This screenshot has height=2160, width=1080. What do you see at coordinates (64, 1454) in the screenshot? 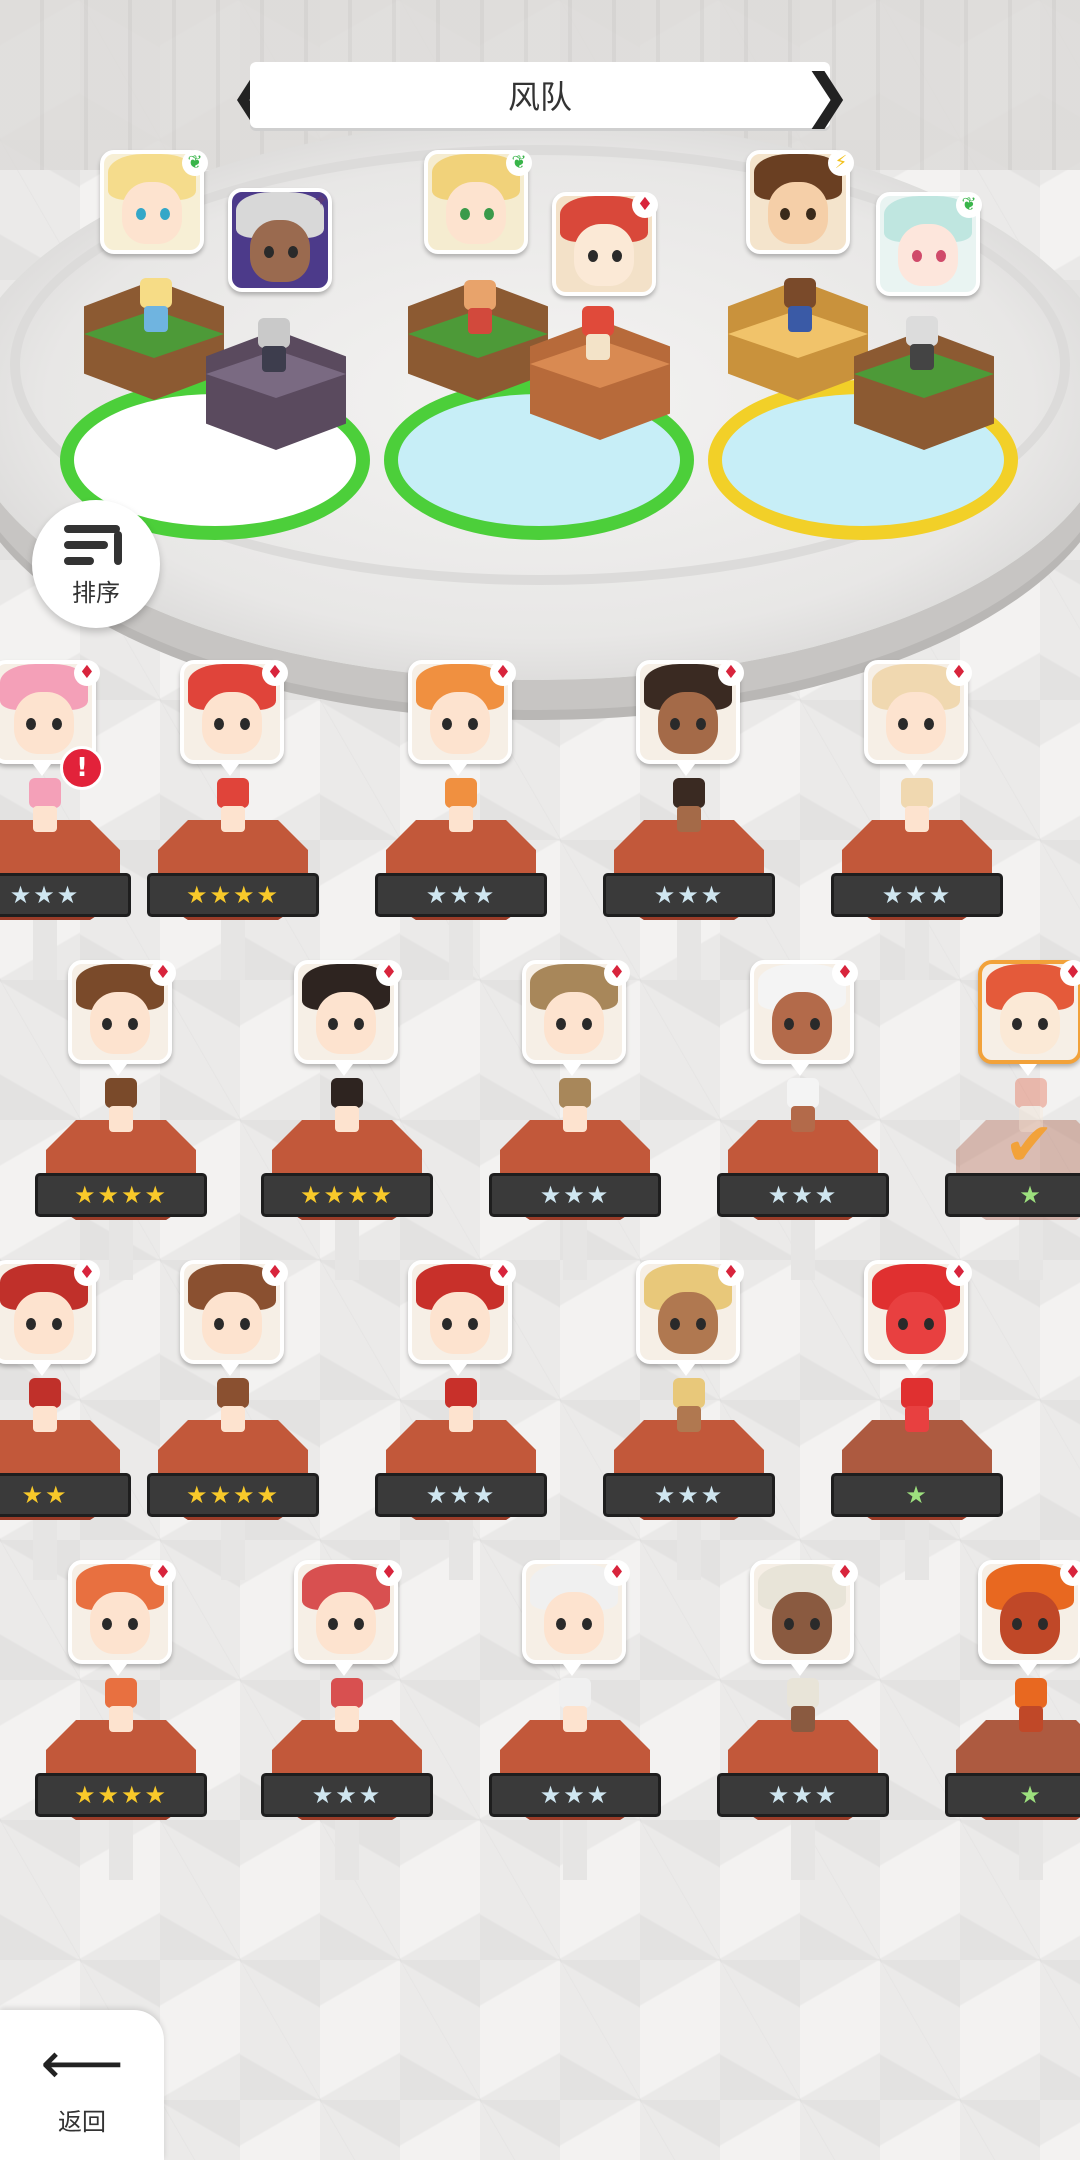
I see `character-pedestal: ★★` at bounding box center [64, 1454].